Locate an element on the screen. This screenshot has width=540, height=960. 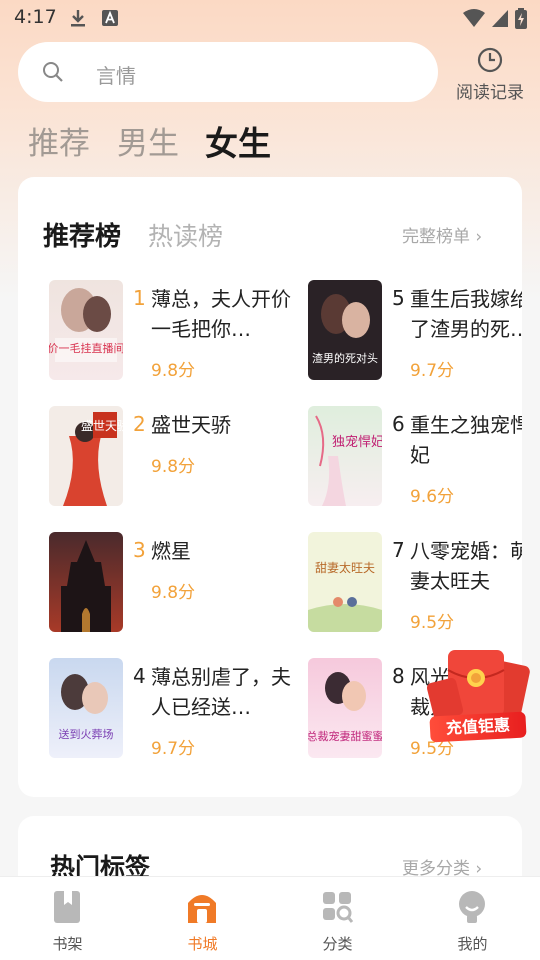
book-cover: 独宠悍妃 is located at coordinates (345, 456).